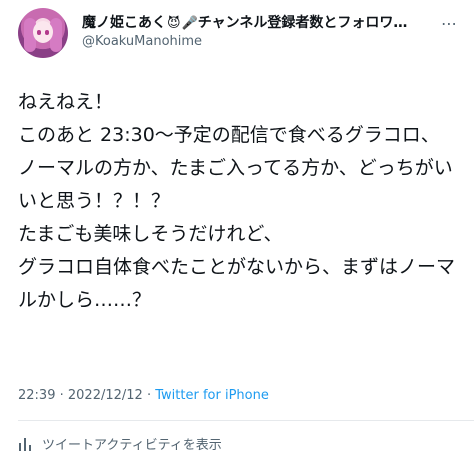 The image size is (474, 474). What do you see at coordinates (212, 395) in the screenshot?
I see `tweet-source-link: Twitter for iPhone` at bounding box center [212, 395].